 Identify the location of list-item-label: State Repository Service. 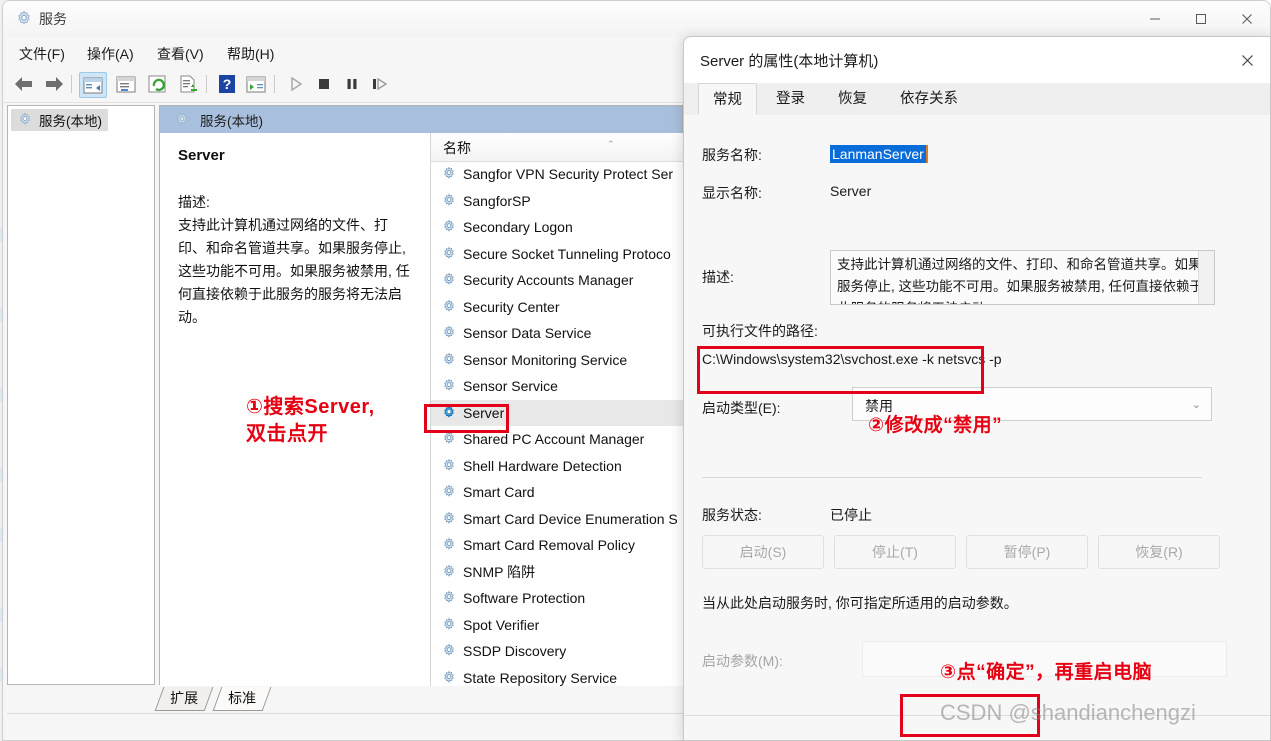
(540, 677).